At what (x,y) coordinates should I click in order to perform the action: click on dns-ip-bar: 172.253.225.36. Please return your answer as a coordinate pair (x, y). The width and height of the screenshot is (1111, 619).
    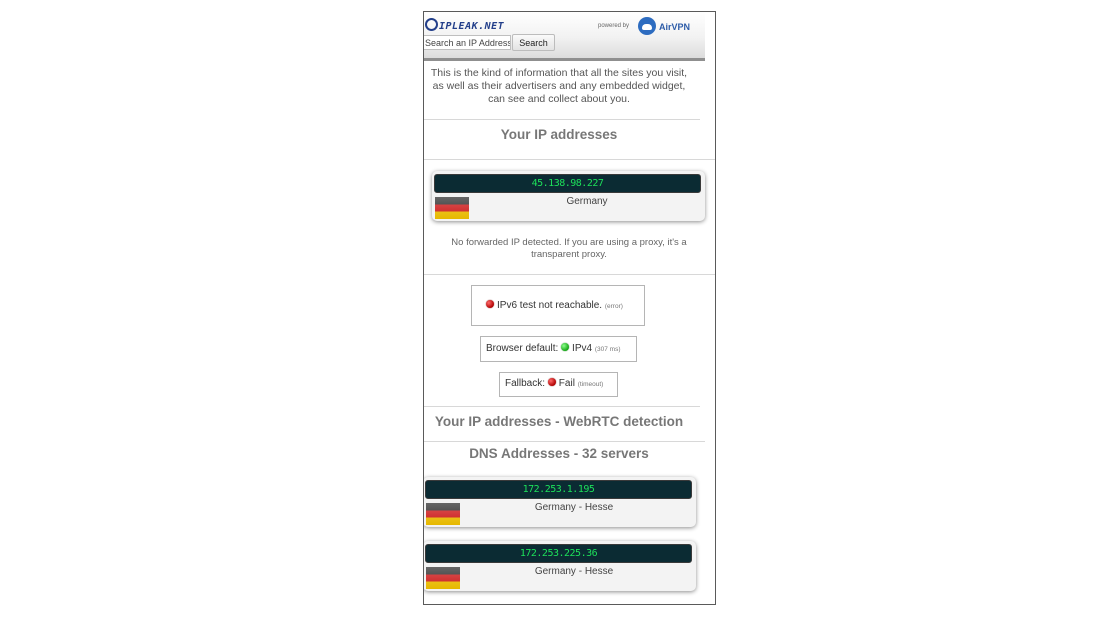
    Looking at the image, I should click on (558, 553).